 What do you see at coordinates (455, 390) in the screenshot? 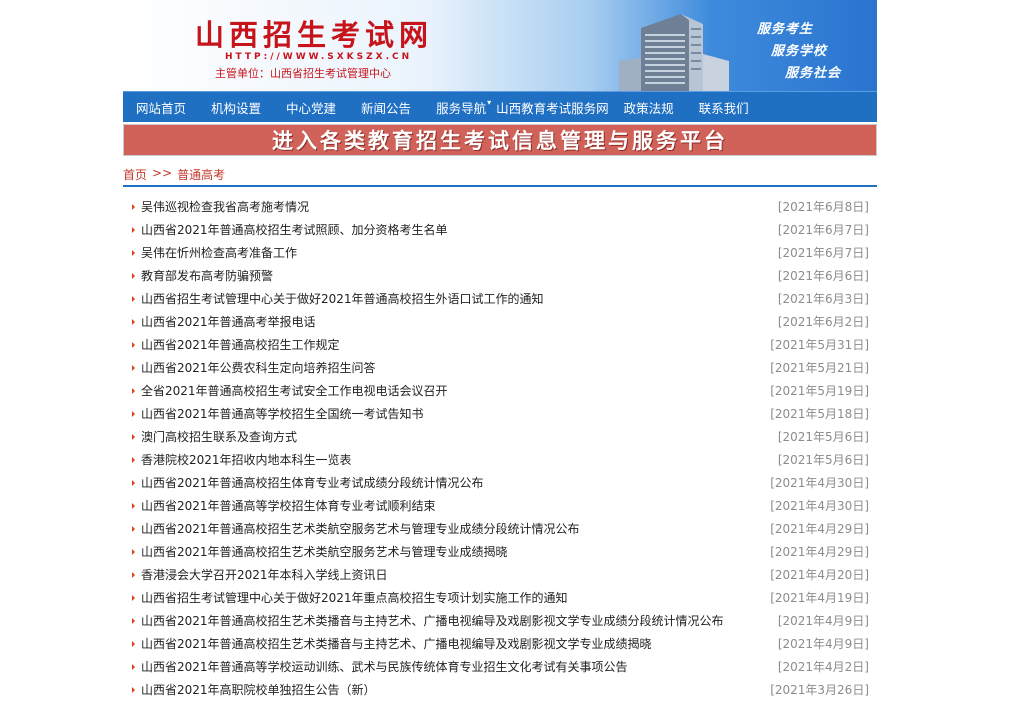
I see `article-link: 全省2021年普通高校招生考试安全工作电视电话会议召开` at bounding box center [455, 390].